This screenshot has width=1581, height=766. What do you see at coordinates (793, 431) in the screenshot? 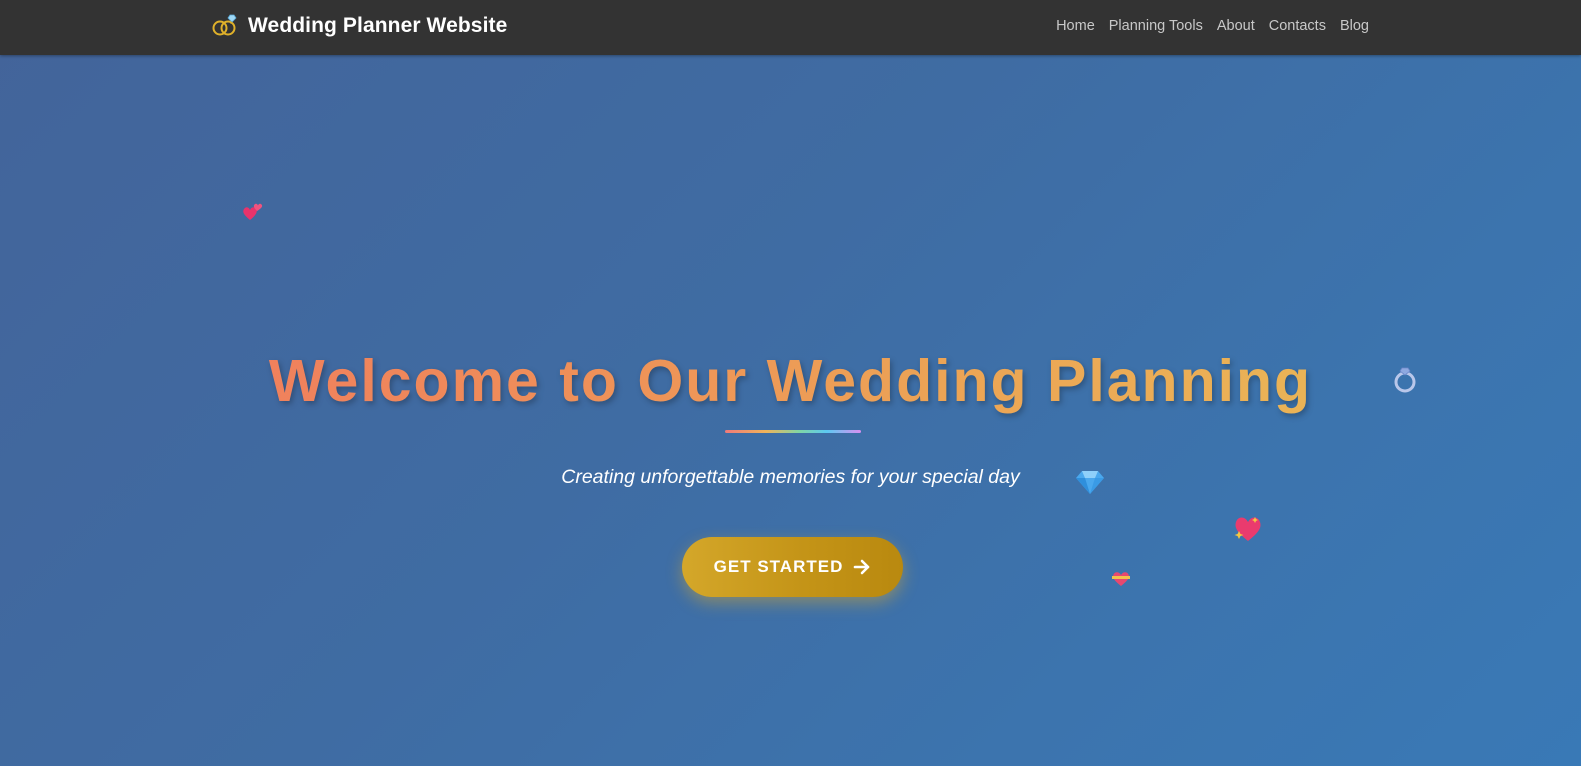
I see `title-underline` at bounding box center [793, 431].